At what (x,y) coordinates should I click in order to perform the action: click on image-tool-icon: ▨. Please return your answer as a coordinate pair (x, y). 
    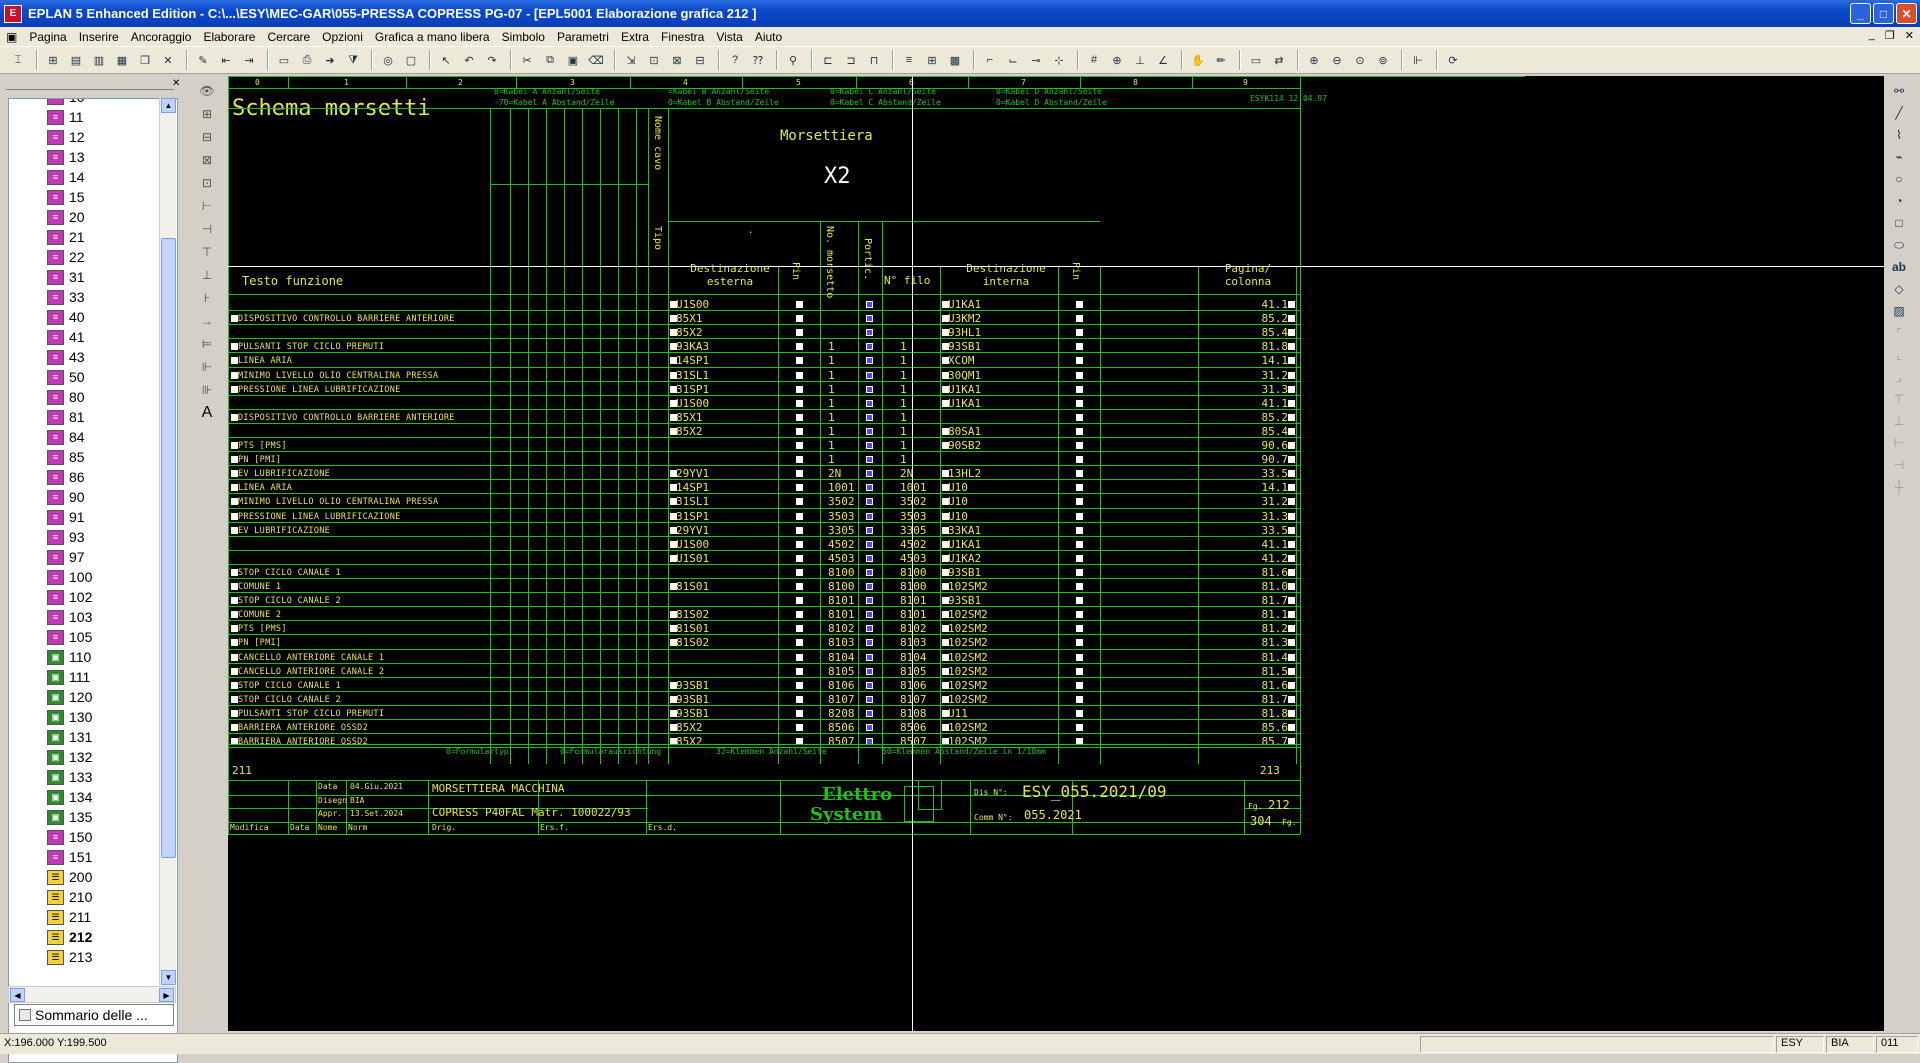
    Looking at the image, I should click on (1899, 311).